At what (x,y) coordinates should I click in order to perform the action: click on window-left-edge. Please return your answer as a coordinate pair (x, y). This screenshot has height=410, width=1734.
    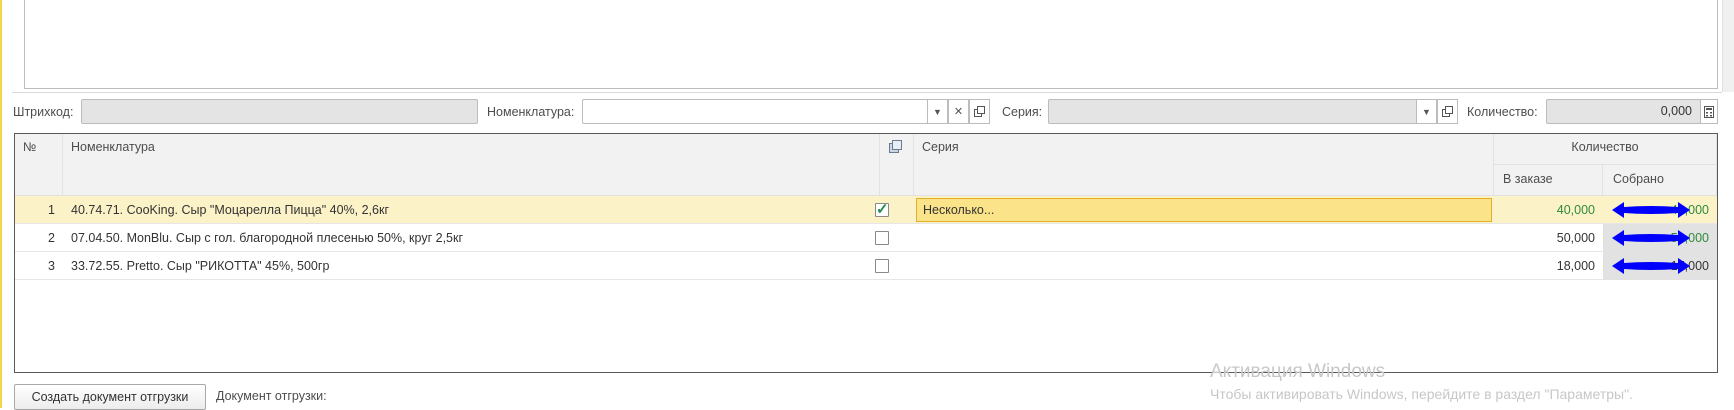
    Looking at the image, I should click on (1, 204).